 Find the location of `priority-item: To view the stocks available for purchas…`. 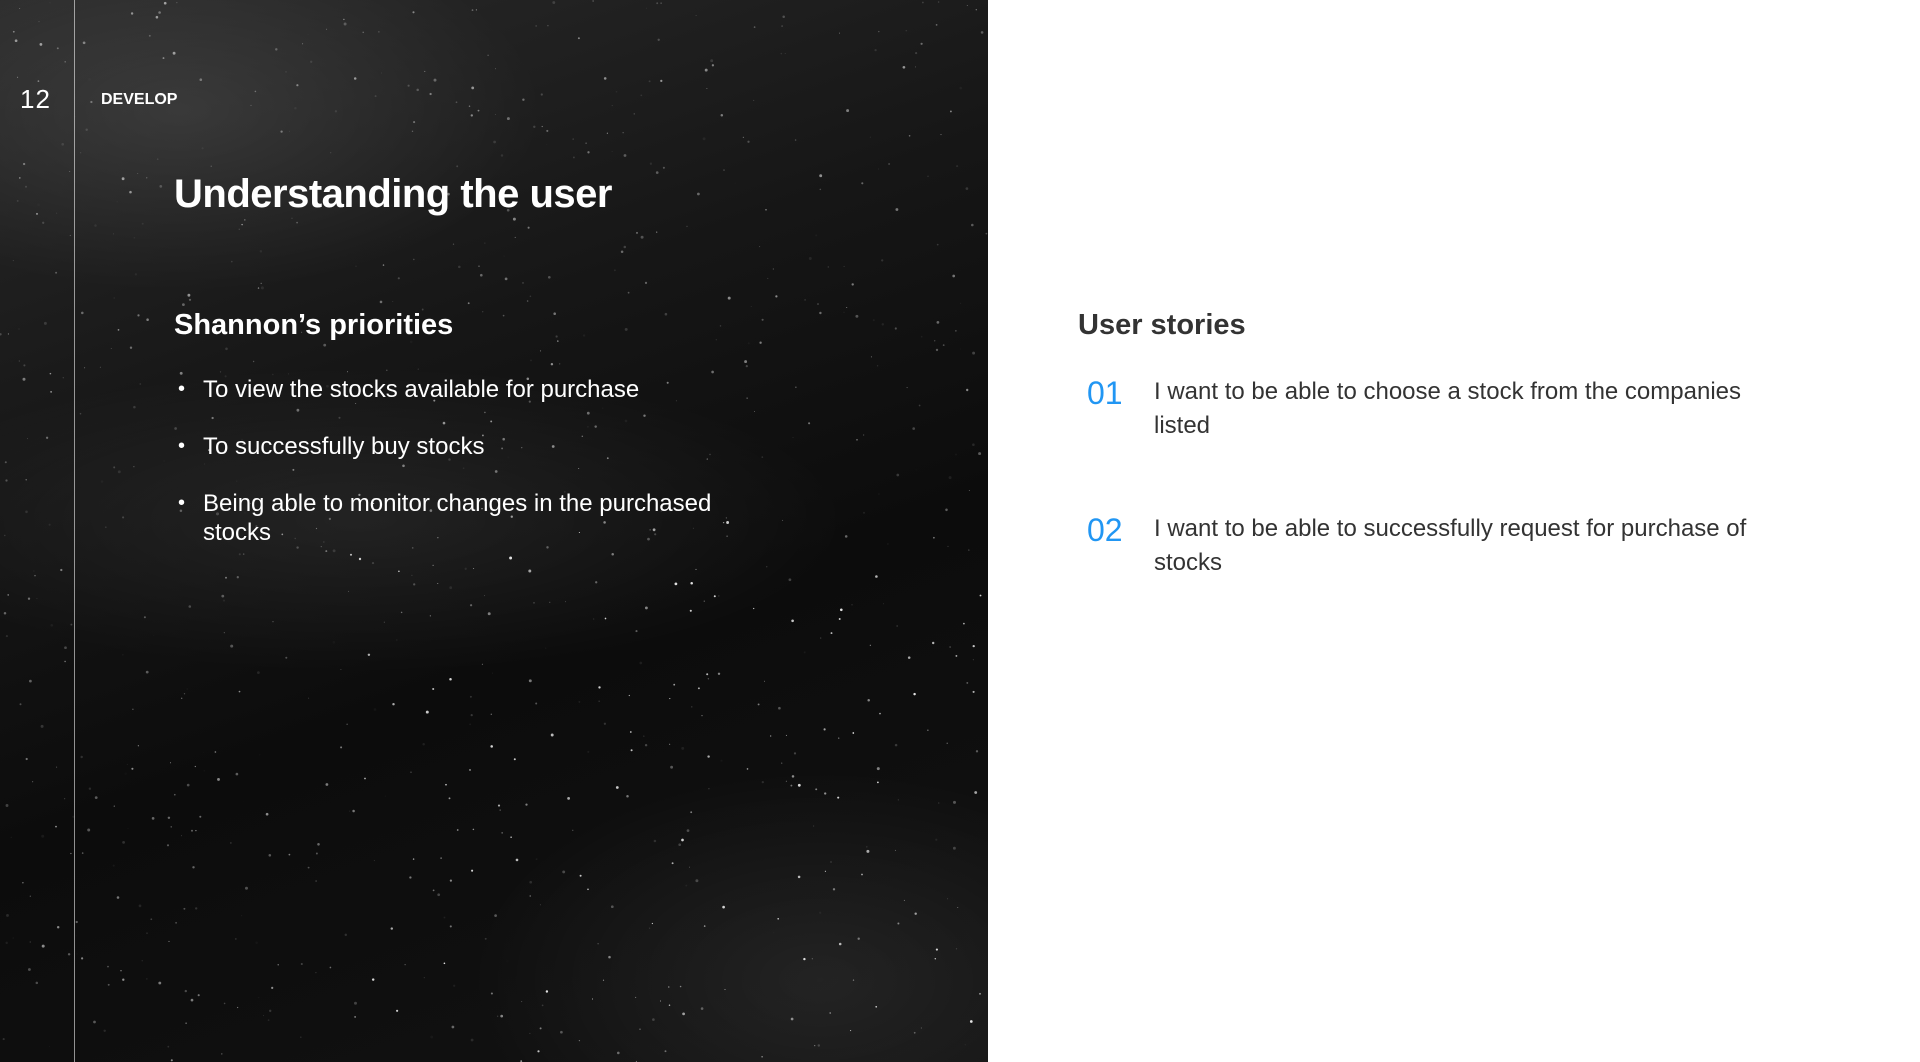

priority-item: To view the stocks available for purchas… is located at coordinates (474, 389).